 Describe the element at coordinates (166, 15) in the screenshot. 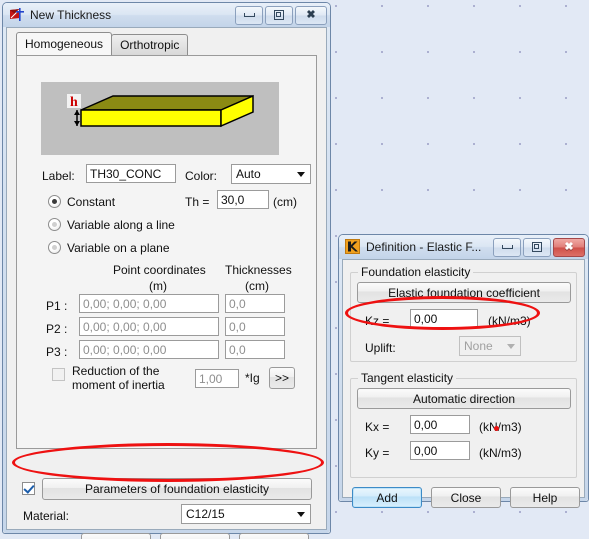

I see `new-thickness-titlebar: New Thickness ✖` at that location.